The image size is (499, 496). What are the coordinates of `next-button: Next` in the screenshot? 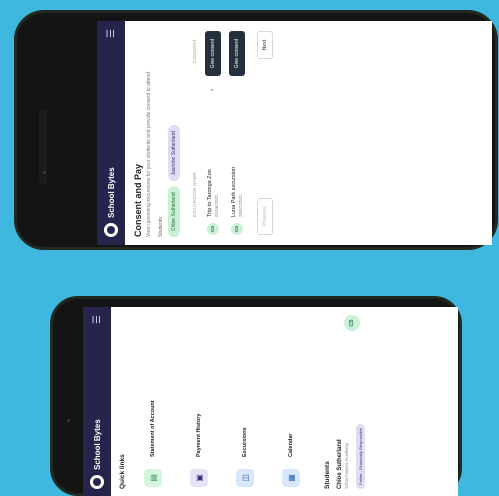 It's located at (264, 45).